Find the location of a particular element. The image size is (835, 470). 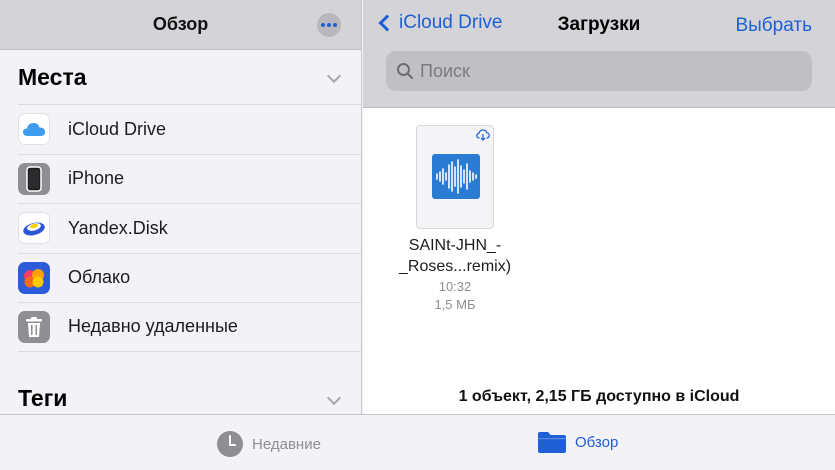

iphone-icon is located at coordinates (34, 178).